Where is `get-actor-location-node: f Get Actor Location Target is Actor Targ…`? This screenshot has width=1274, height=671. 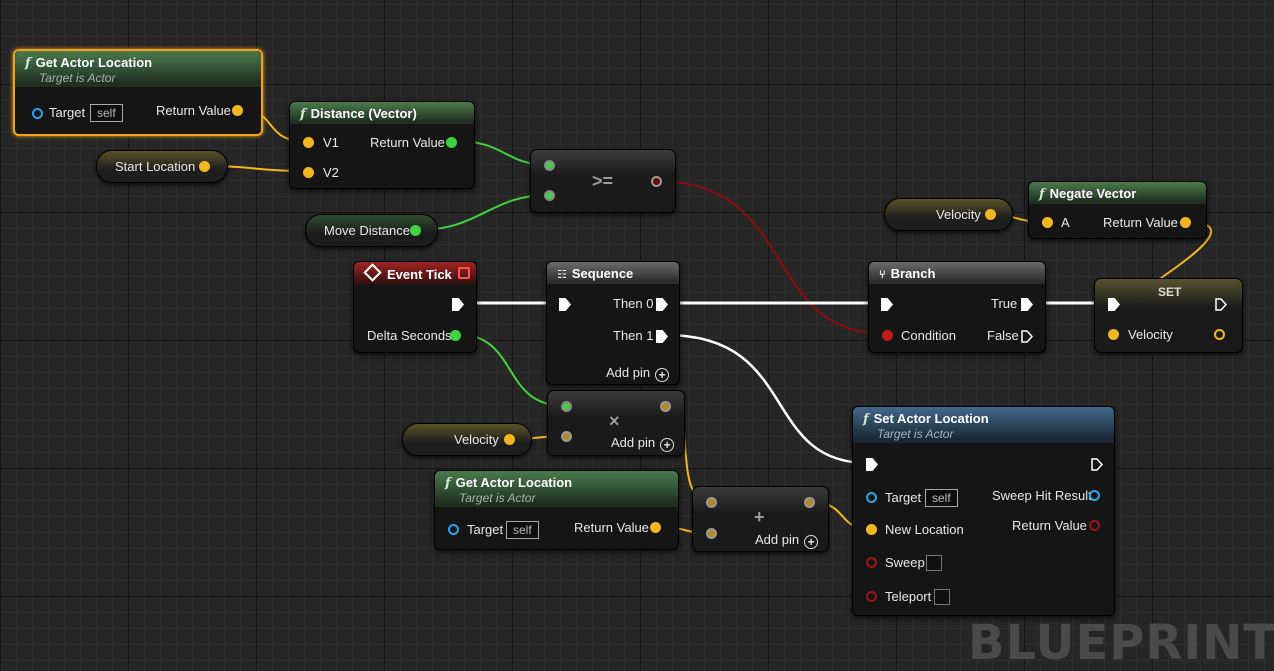
get-actor-location-node: f Get Actor Location Target is Actor Targ… is located at coordinates (138, 92).